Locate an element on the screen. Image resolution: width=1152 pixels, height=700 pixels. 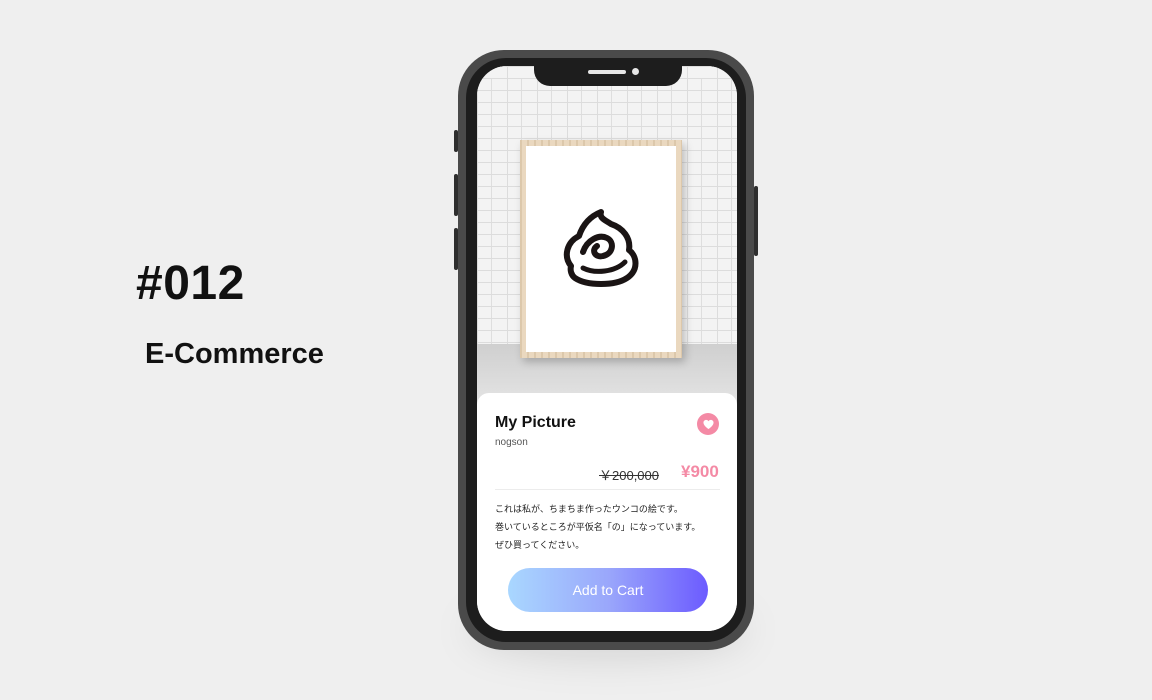
price-divider is located at coordinates (607, 489).